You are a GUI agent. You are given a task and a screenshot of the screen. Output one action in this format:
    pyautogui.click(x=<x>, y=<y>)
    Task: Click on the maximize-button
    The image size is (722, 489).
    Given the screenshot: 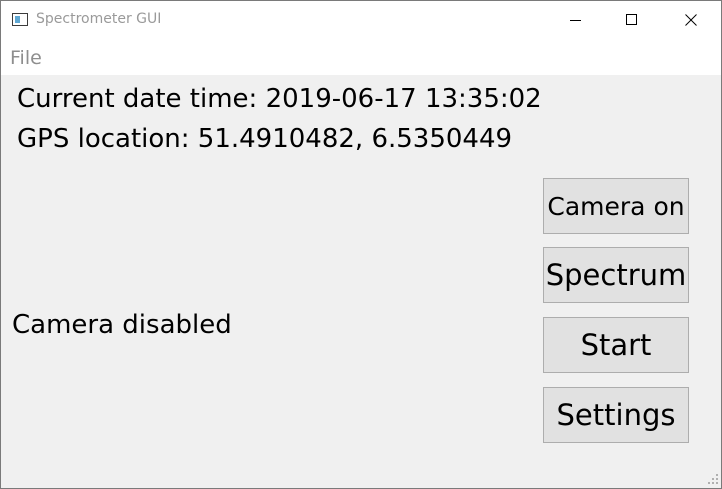 What is the action you would take?
    pyautogui.click(x=632, y=20)
    